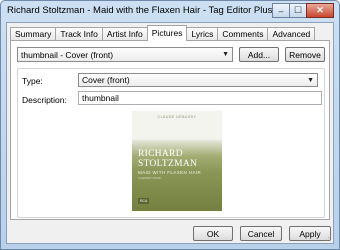  I want to click on tab-track-info: Track Info, so click(79, 34).